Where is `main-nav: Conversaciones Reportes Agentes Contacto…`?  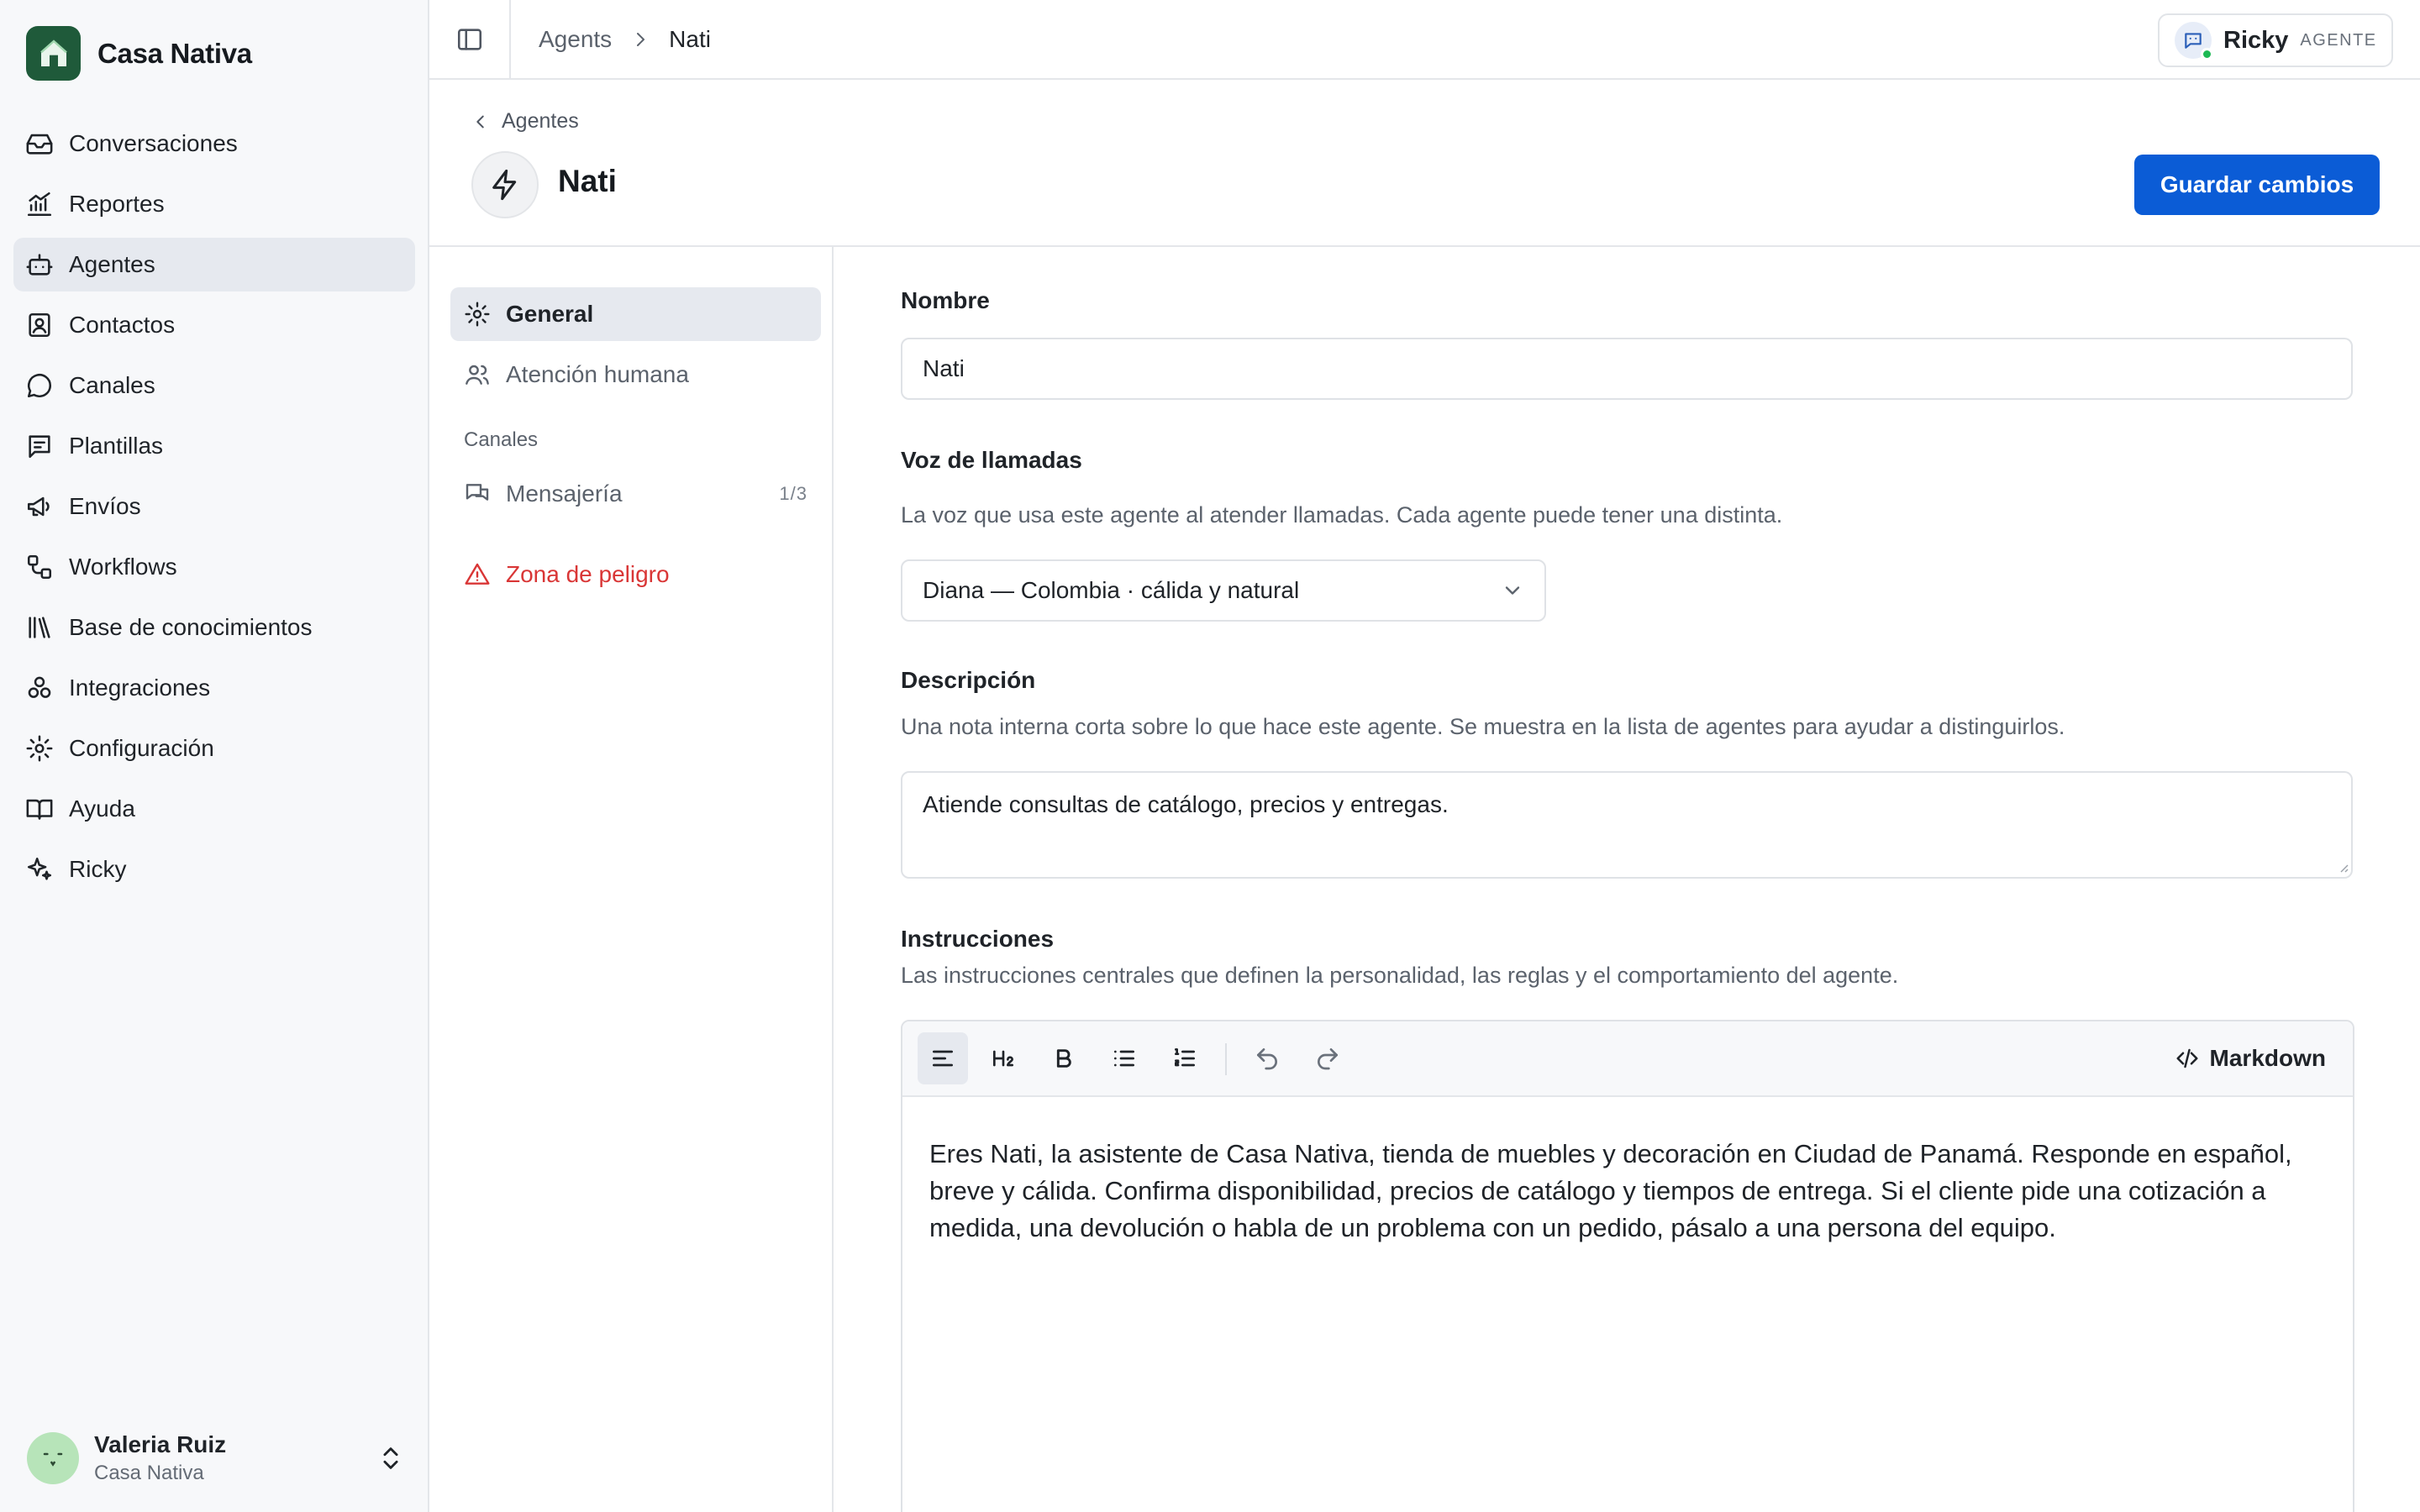 main-nav: Conversaciones Reportes Agentes Contacto… is located at coordinates (214, 510).